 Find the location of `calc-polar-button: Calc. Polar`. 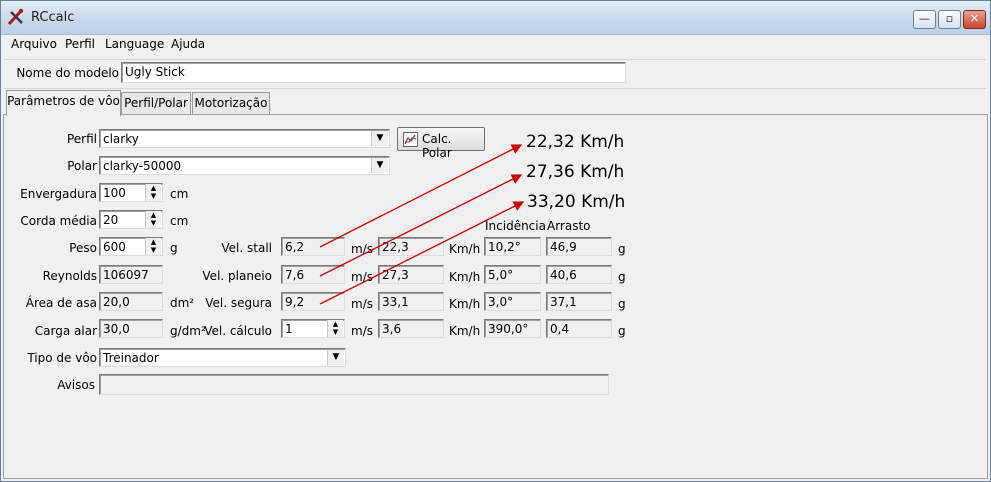

calc-polar-button: Calc. Polar is located at coordinates (441, 143).